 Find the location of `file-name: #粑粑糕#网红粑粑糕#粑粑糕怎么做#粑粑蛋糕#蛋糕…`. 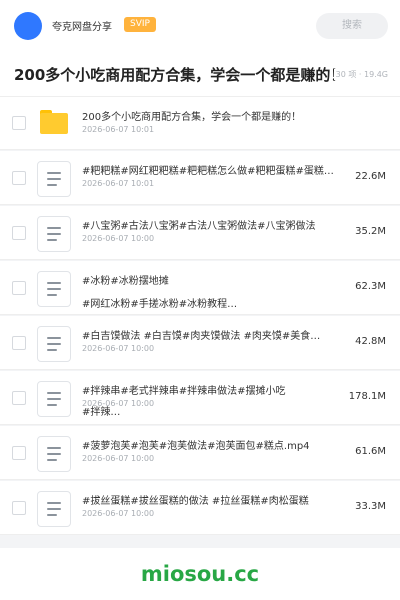

file-name: #粑粑糕#网红粑粑糕#粑粑糕怎么做#粑粑蛋糕#蛋糕… is located at coordinates (208, 171).